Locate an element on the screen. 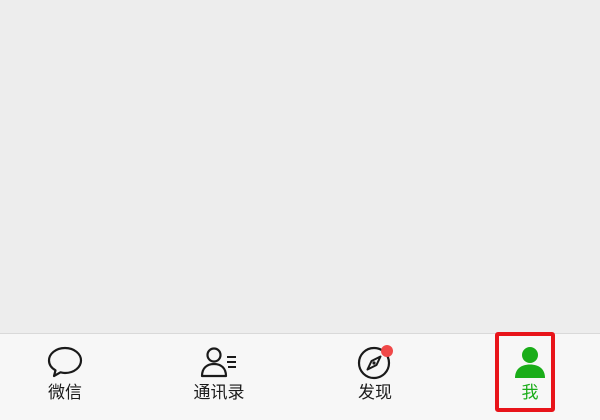  tab-discover: 发现 is located at coordinates (375, 377).